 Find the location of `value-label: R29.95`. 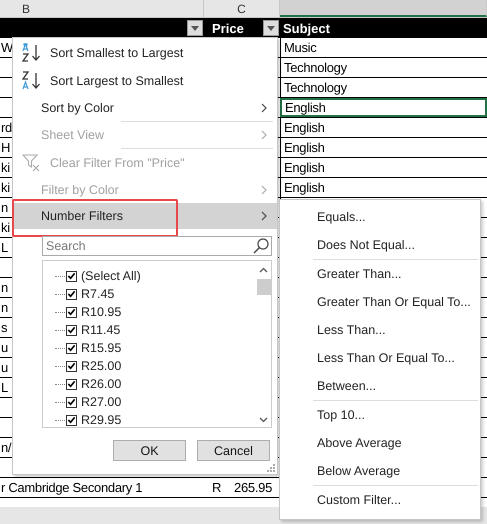

value-label: R29.95 is located at coordinates (101, 420).